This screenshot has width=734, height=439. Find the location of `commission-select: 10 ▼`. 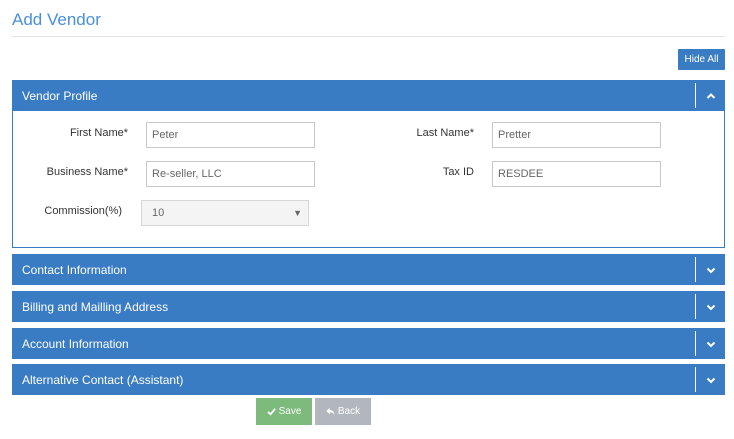

commission-select: 10 ▼ is located at coordinates (225, 213).